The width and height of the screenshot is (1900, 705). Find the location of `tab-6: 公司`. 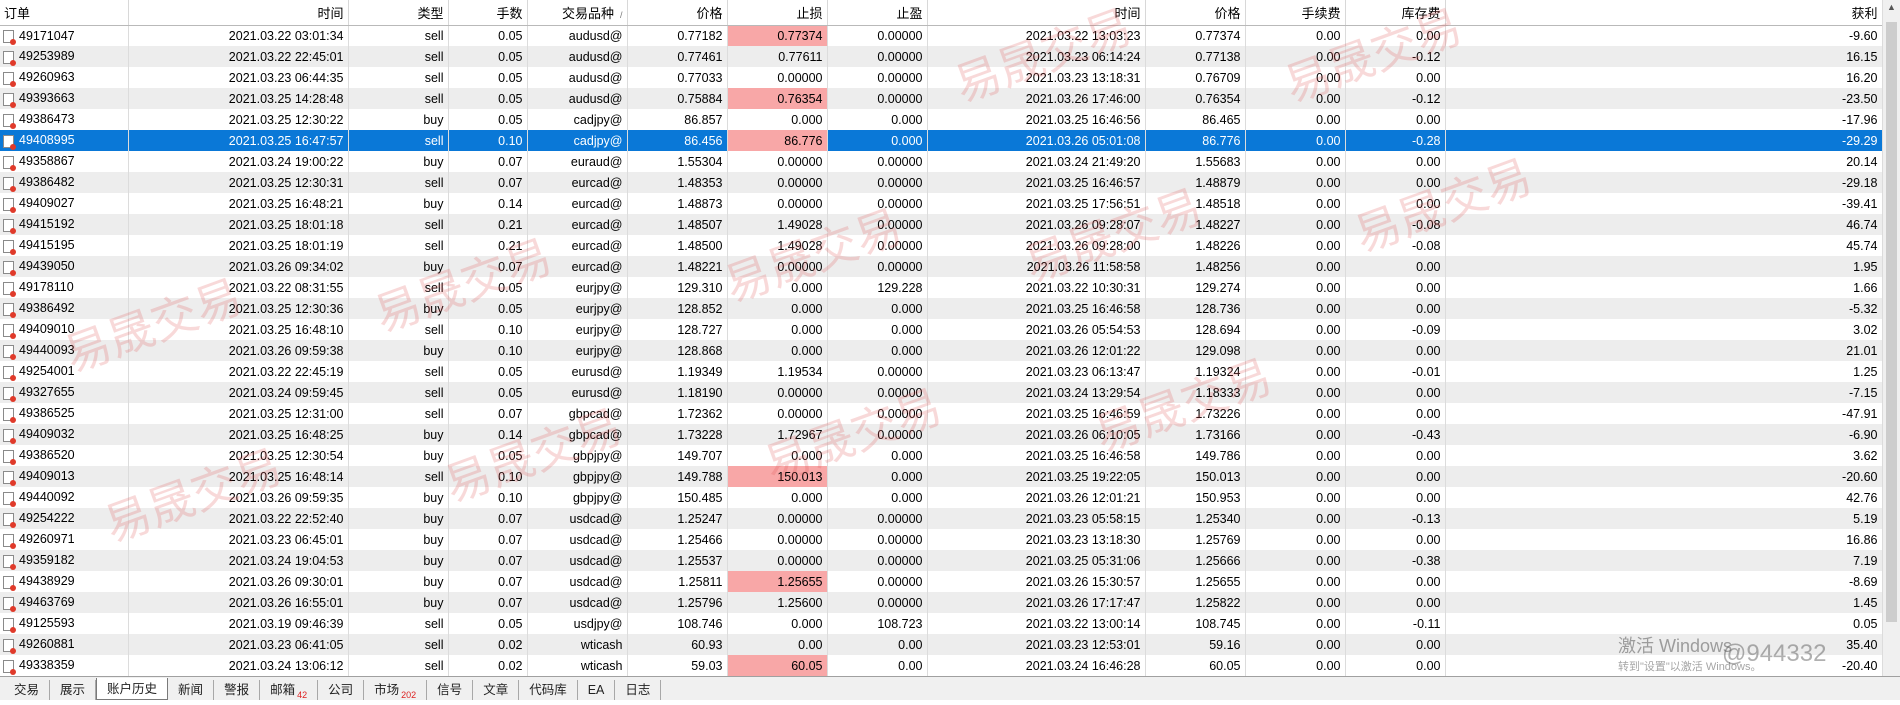

tab-6: 公司 is located at coordinates (341, 690).